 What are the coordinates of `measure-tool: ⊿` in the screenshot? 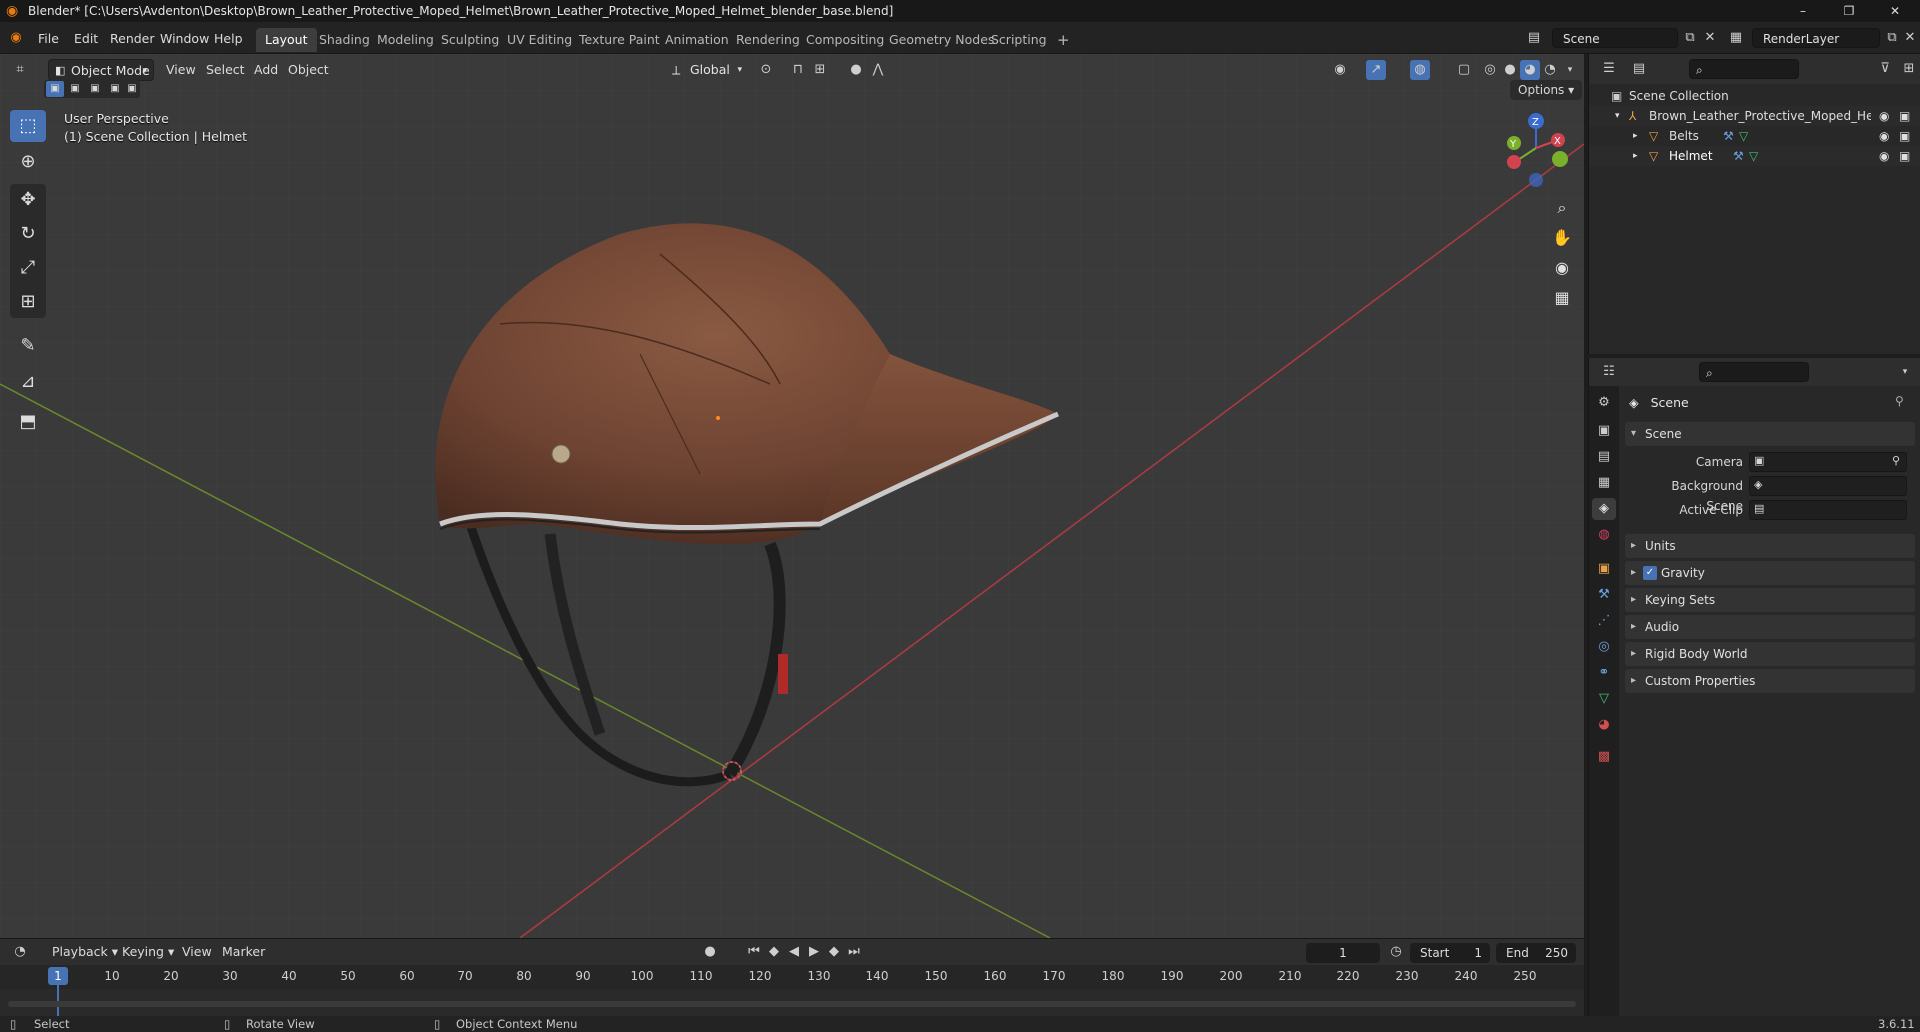 It's located at (28, 382).